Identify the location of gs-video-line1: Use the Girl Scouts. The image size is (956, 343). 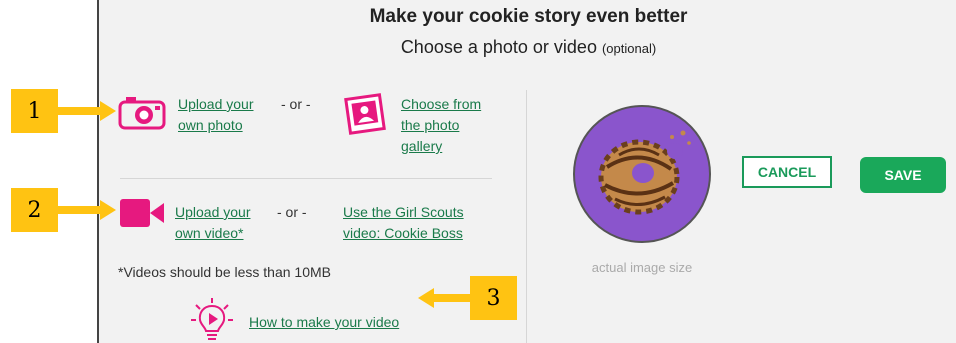
(403, 212).